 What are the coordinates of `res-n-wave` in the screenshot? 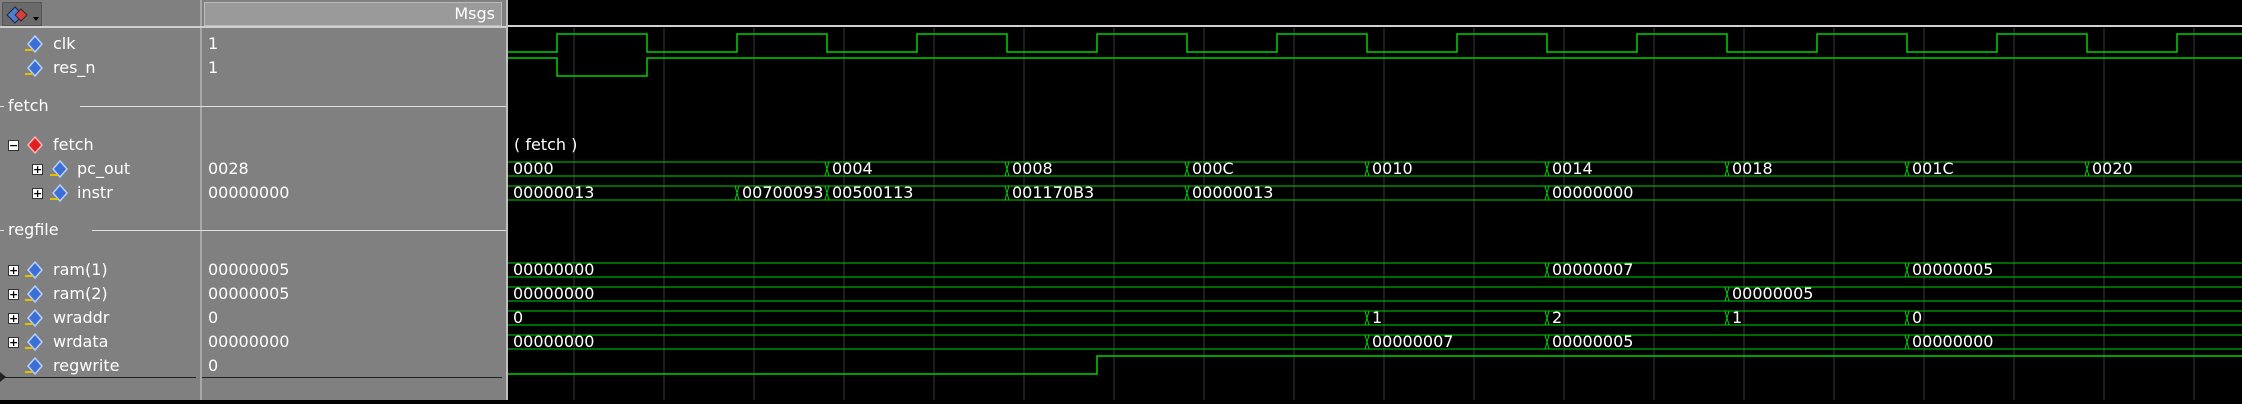 It's located at (1375, 67).